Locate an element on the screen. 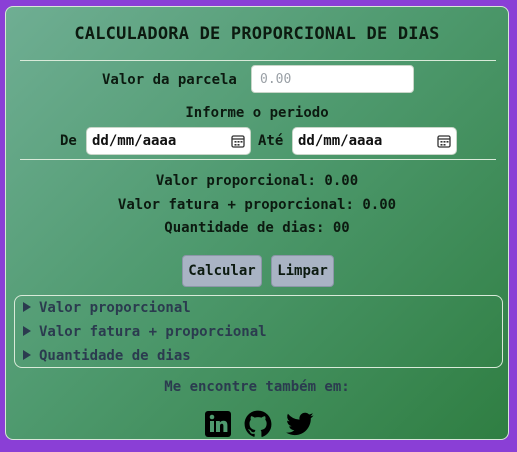 The height and width of the screenshot is (452, 517). details-label: Quantidade de dias is located at coordinates (115, 356).